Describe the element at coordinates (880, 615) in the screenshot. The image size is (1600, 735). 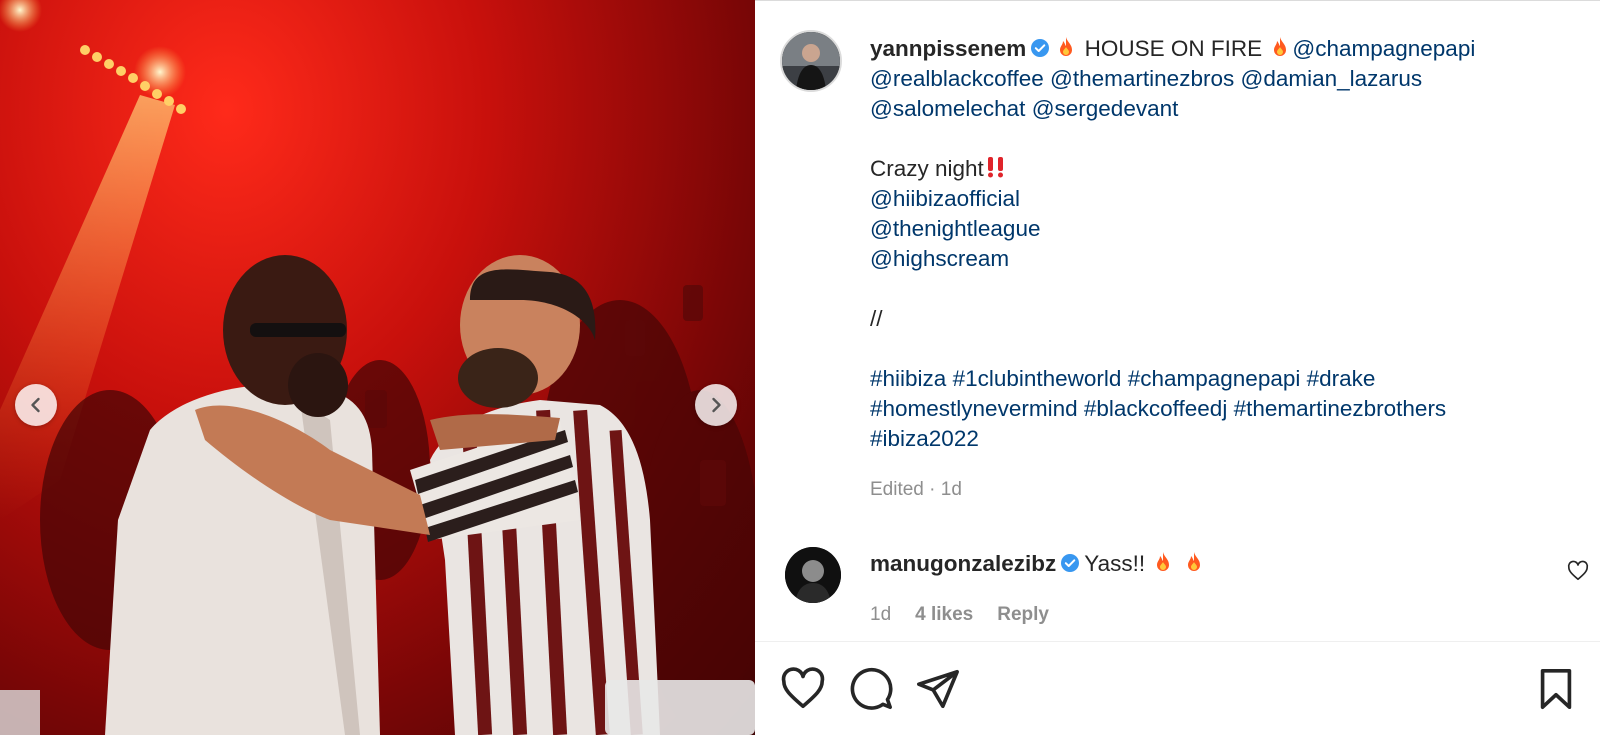
I see `comment-time: 1d` at that location.